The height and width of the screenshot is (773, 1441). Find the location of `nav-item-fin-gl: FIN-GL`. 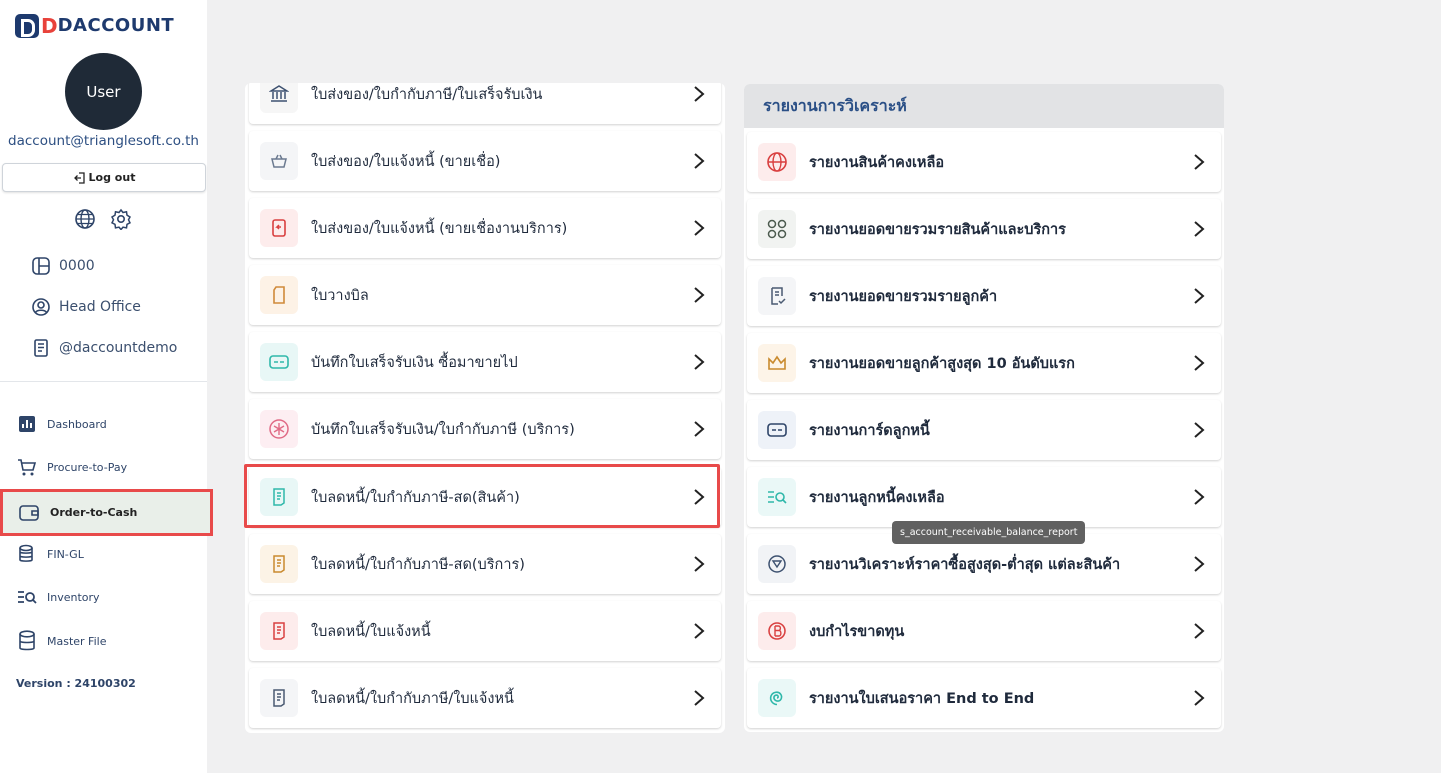

nav-item-fin-gl: FIN-GL is located at coordinates (50, 554).